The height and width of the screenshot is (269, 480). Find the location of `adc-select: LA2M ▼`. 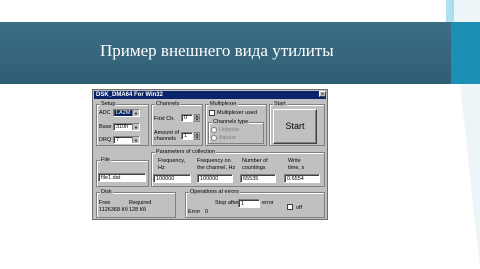

adc-select: LA2M ▼ is located at coordinates (126, 113).